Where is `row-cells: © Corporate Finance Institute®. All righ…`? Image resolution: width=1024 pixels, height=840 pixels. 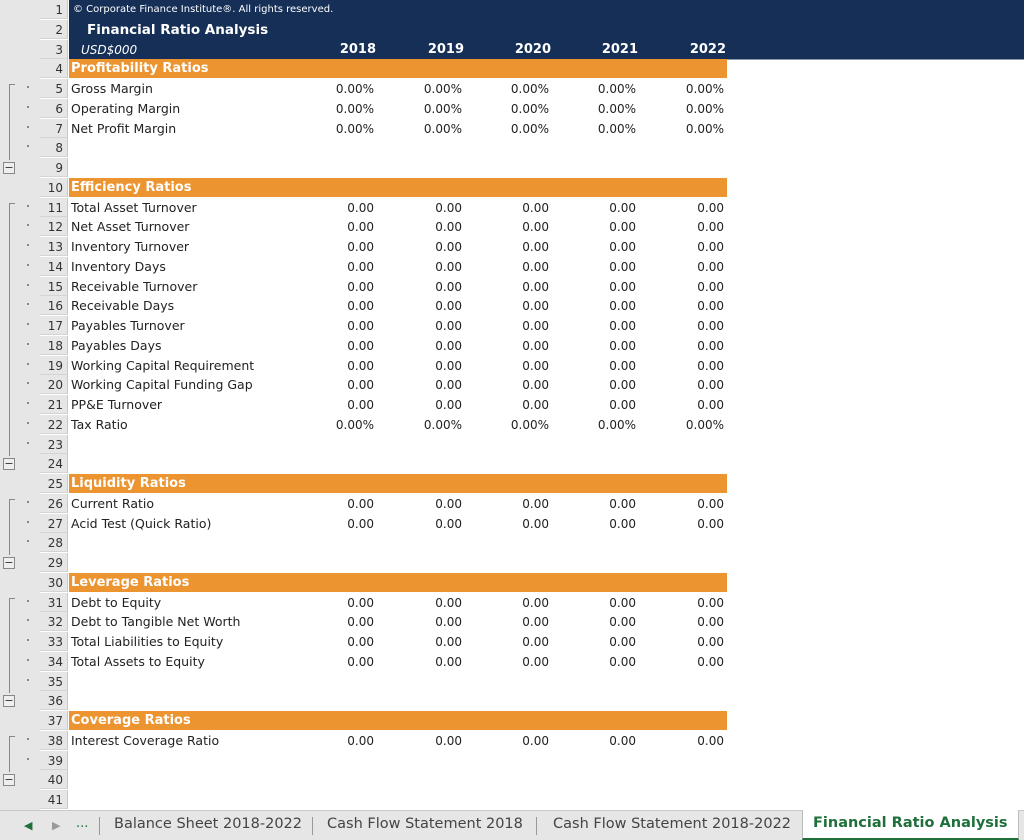 row-cells: © Corporate Finance Institute®. All righ… is located at coordinates (546, 10).